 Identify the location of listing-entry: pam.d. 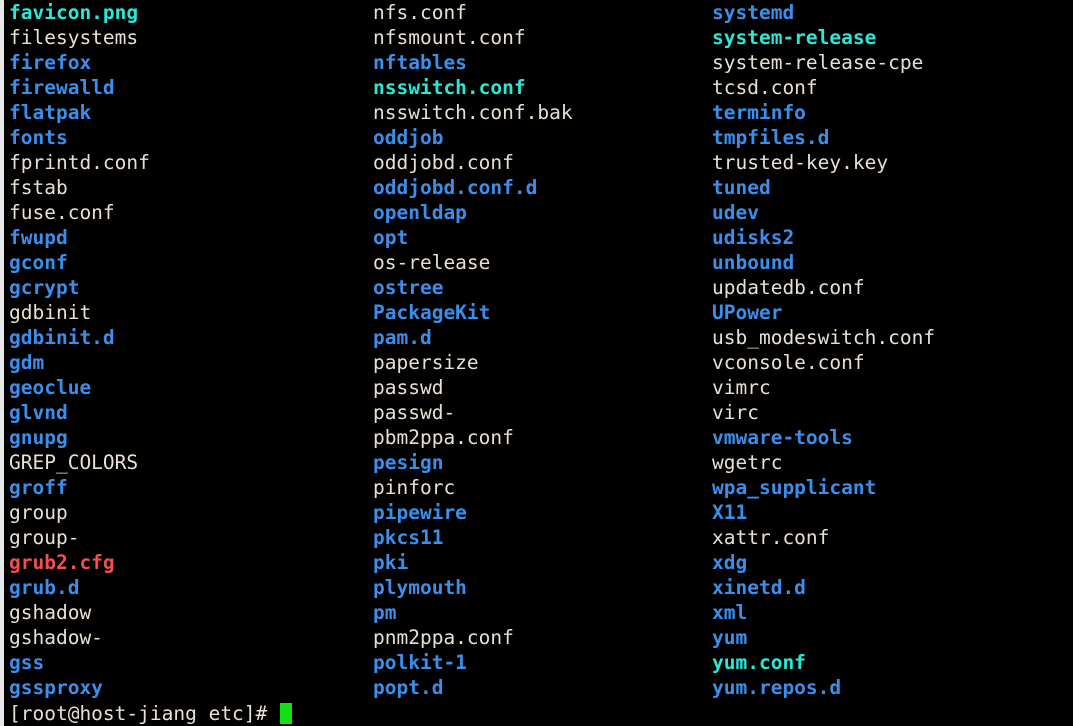
(402, 337).